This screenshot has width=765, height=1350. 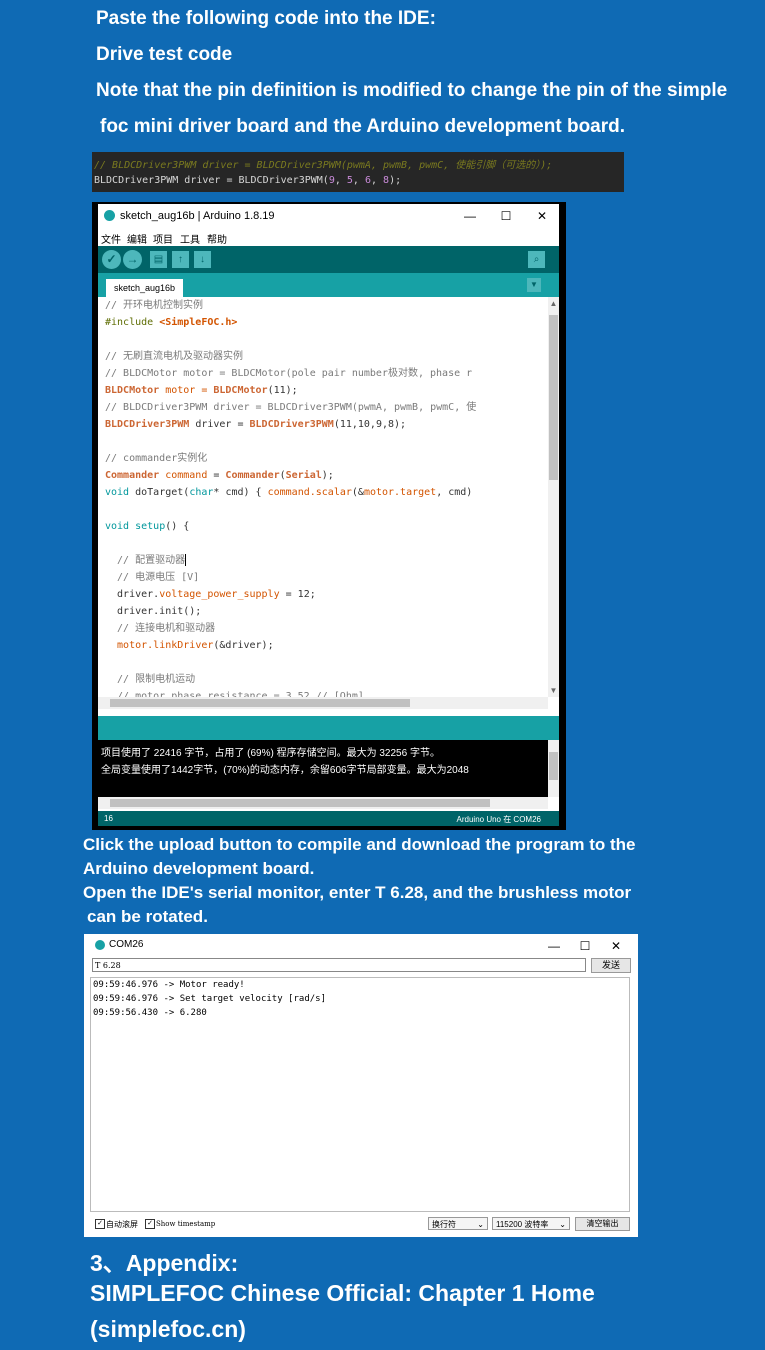 What do you see at coordinates (100, 1224) in the screenshot?
I see `autoscroll-checkbox: ✓` at bounding box center [100, 1224].